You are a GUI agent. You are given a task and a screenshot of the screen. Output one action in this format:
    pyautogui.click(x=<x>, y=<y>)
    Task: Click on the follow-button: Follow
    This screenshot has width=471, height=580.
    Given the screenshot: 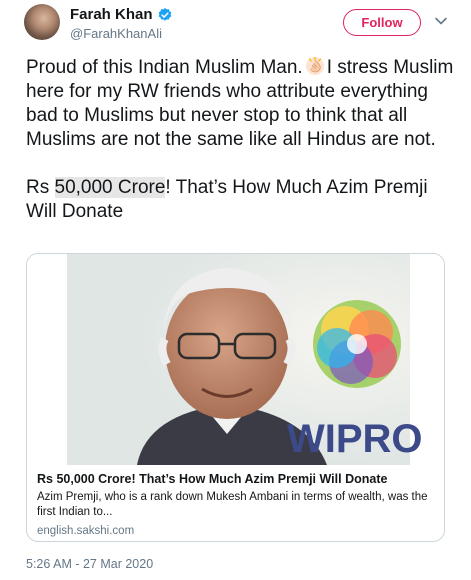 What is the action you would take?
    pyautogui.click(x=382, y=22)
    